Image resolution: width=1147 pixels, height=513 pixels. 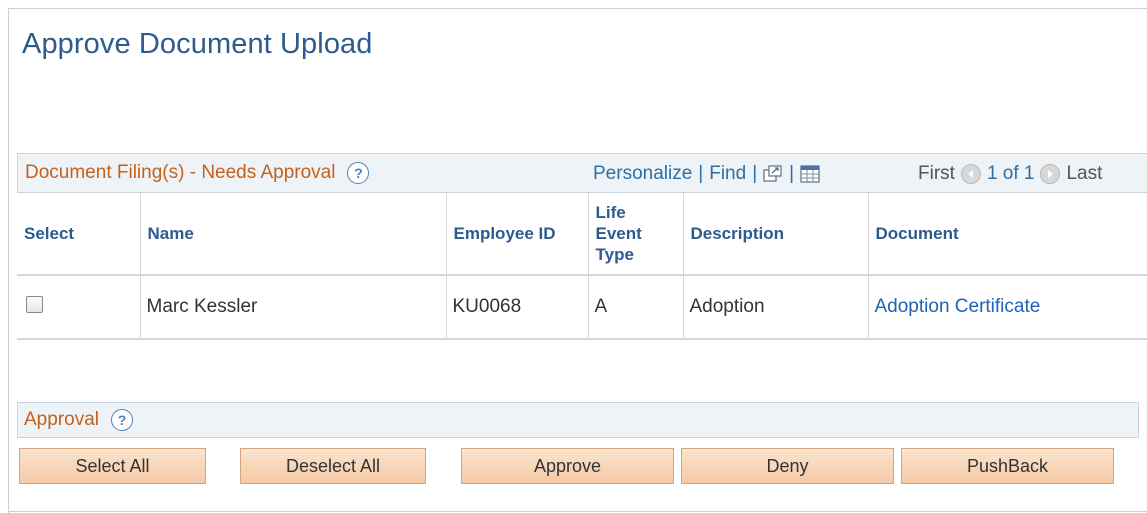 I want to click on approval-header: Approval ?, so click(x=578, y=420).